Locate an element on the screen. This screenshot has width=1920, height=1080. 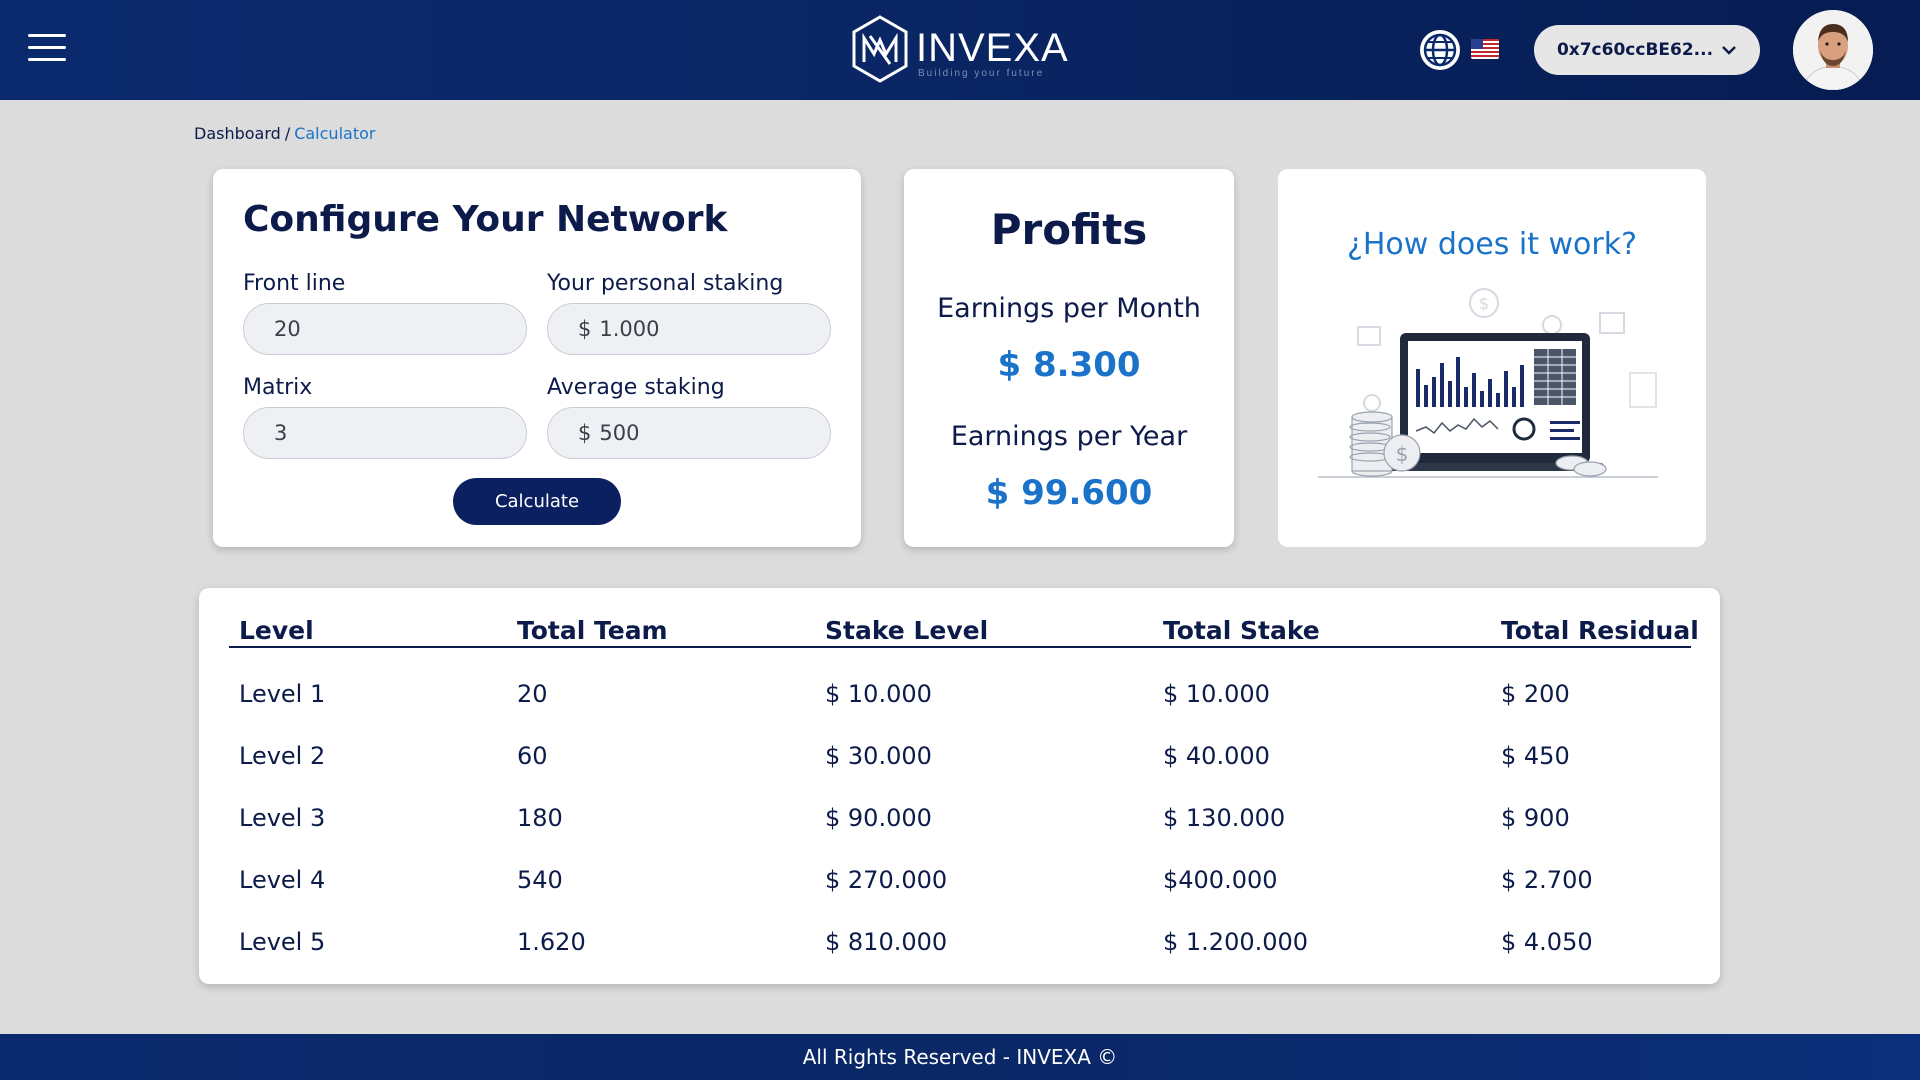
how-it-works-title: ¿How does it work? is located at coordinates (1492, 244).